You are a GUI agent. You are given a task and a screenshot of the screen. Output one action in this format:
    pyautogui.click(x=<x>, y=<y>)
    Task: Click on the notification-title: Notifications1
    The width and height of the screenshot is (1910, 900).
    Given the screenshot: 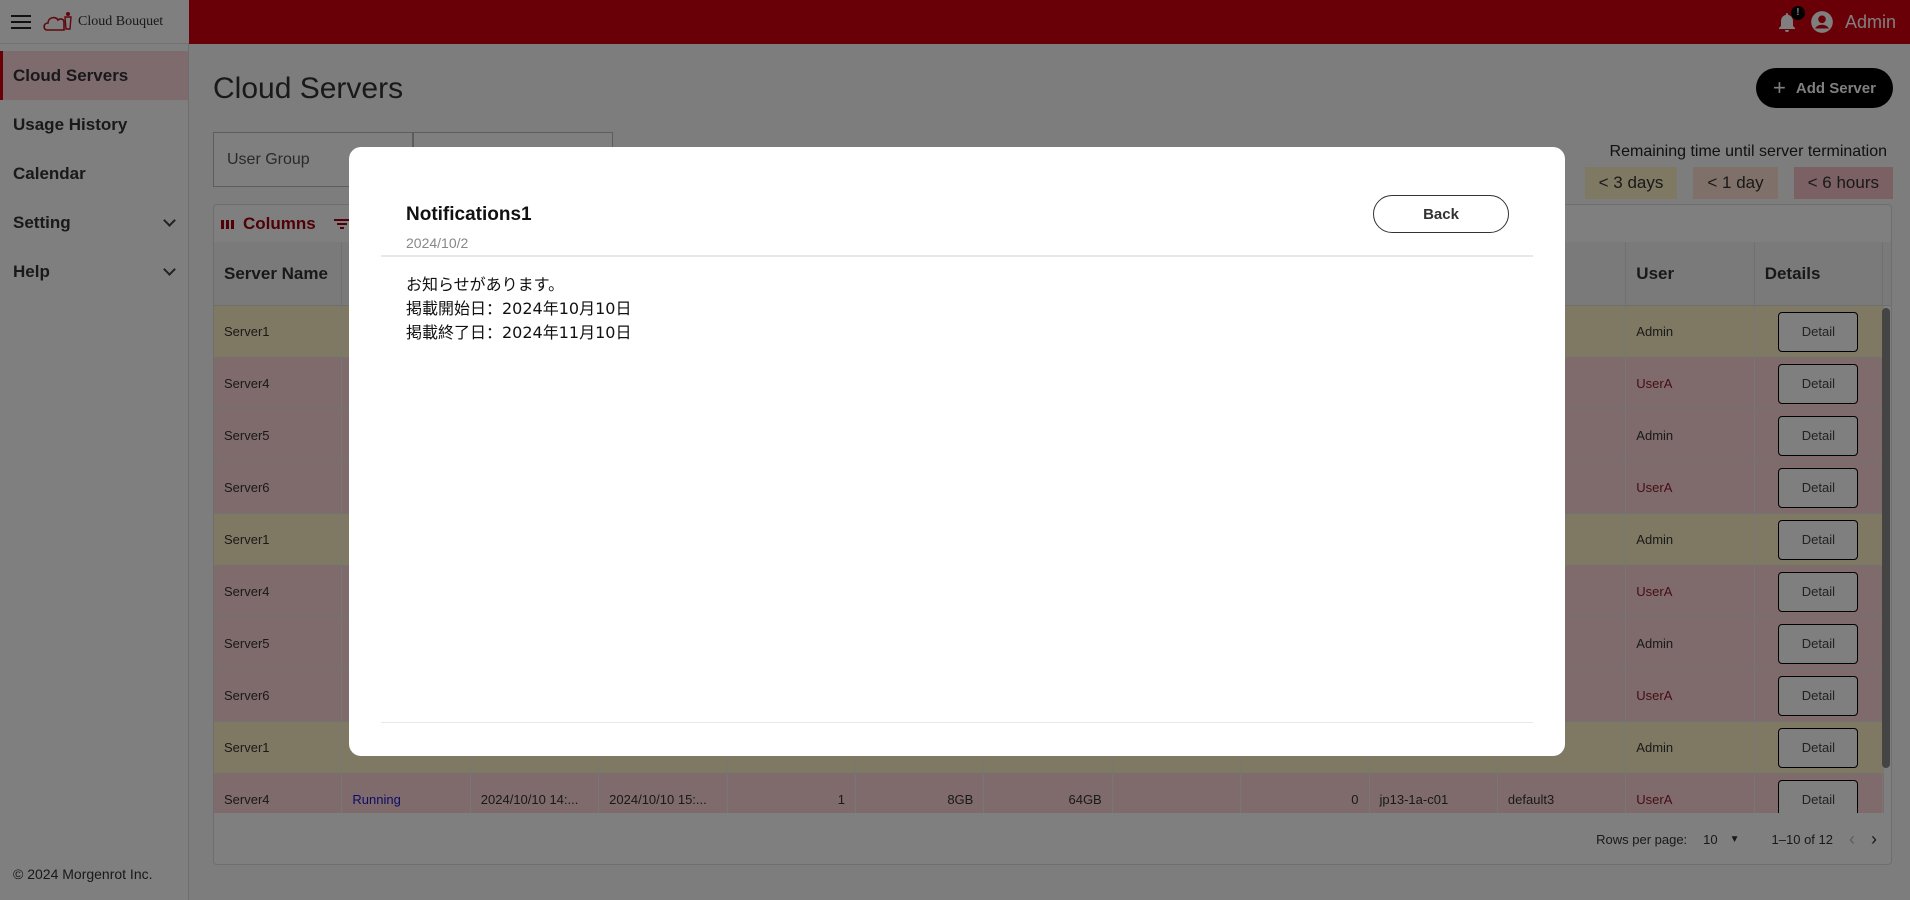 What is the action you would take?
    pyautogui.click(x=469, y=214)
    